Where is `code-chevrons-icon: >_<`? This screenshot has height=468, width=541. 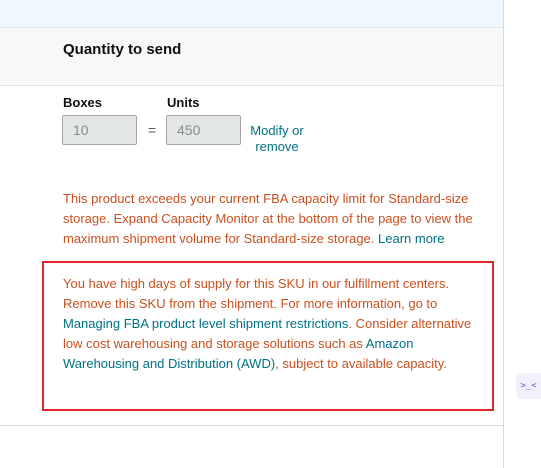 code-chevrons-icon: >_< is located at coordinates (528, 386).